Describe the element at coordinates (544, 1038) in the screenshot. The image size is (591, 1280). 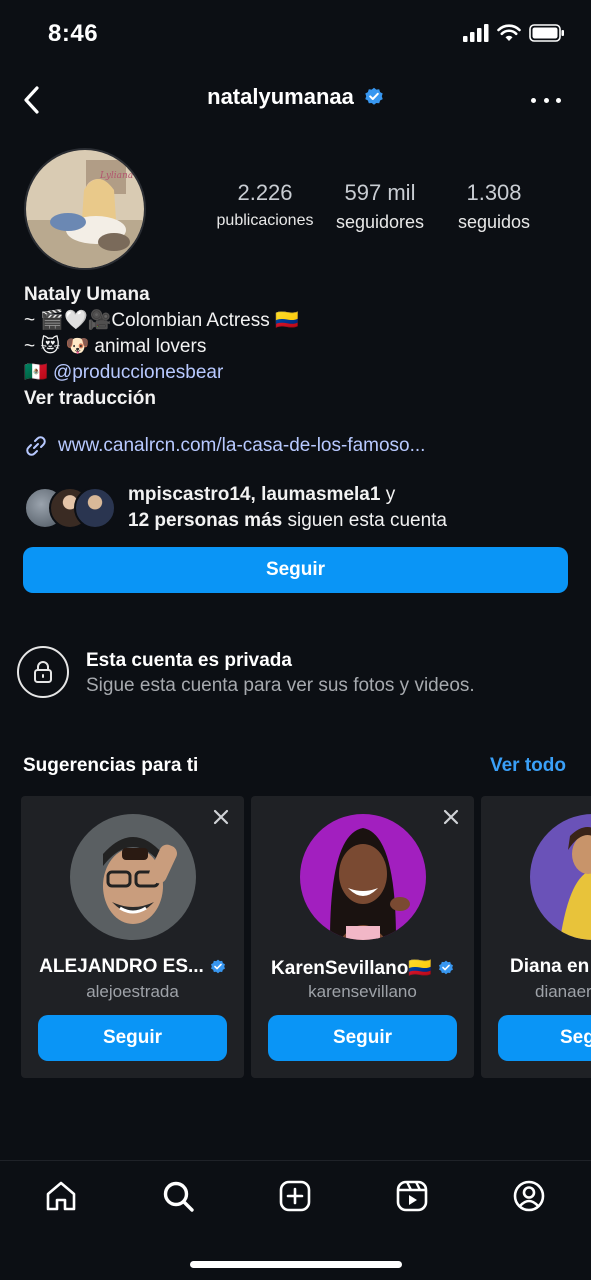
I see `follow-suggestion-button: Seg` at that location.